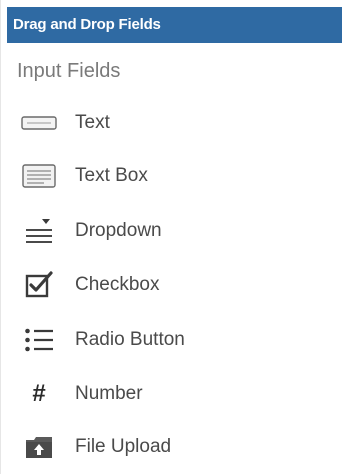 Image resolution: width=342 pixels, height=474 pixels. Describe the element at coordinates (118, 230) in the screenshot. I see `field-label: Dropdown` at that location.